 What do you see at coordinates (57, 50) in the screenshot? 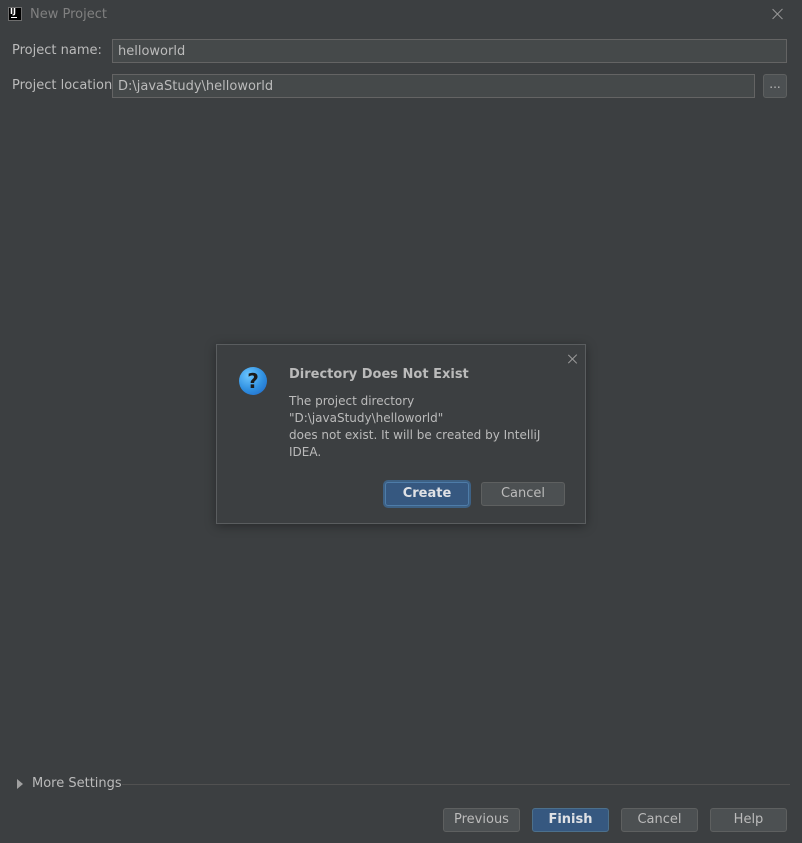
I see `project-name-label: Project name:` at bounding box center [57, 50].